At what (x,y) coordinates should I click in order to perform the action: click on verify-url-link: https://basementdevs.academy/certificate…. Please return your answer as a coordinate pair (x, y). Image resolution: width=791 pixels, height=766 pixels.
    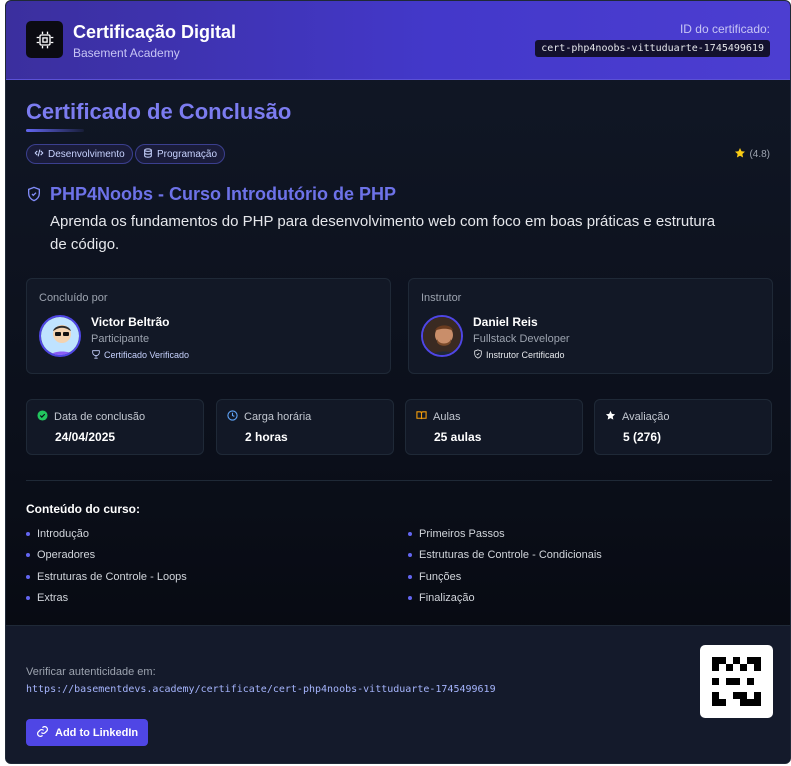
    Looking at the image, I should click on (261, 689).